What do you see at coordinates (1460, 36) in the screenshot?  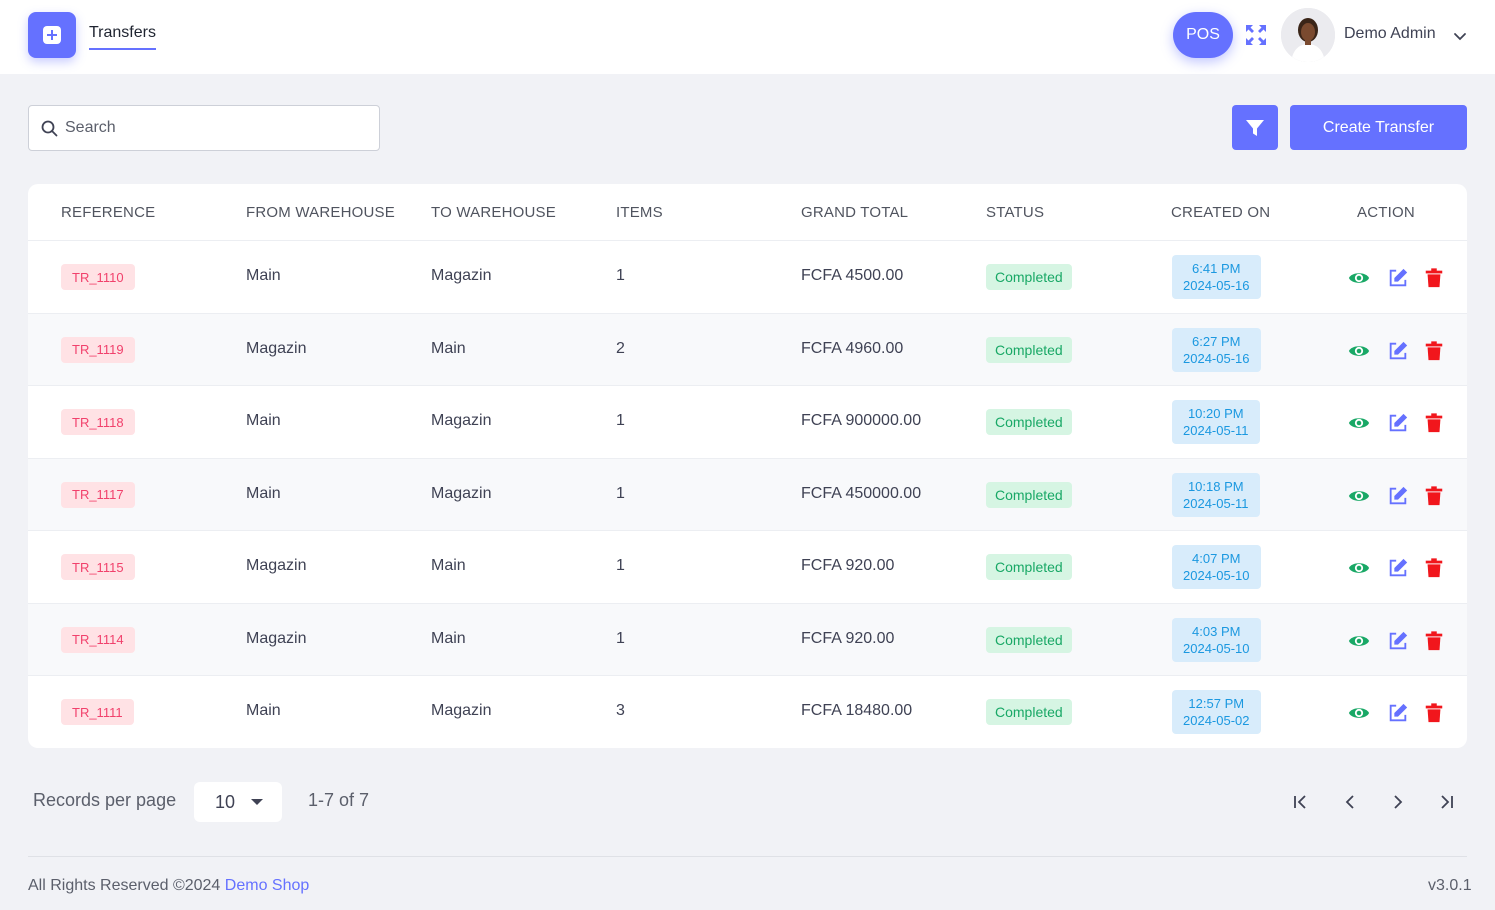 I see `chevron-down-icon` at bounding box center [1460, 36].